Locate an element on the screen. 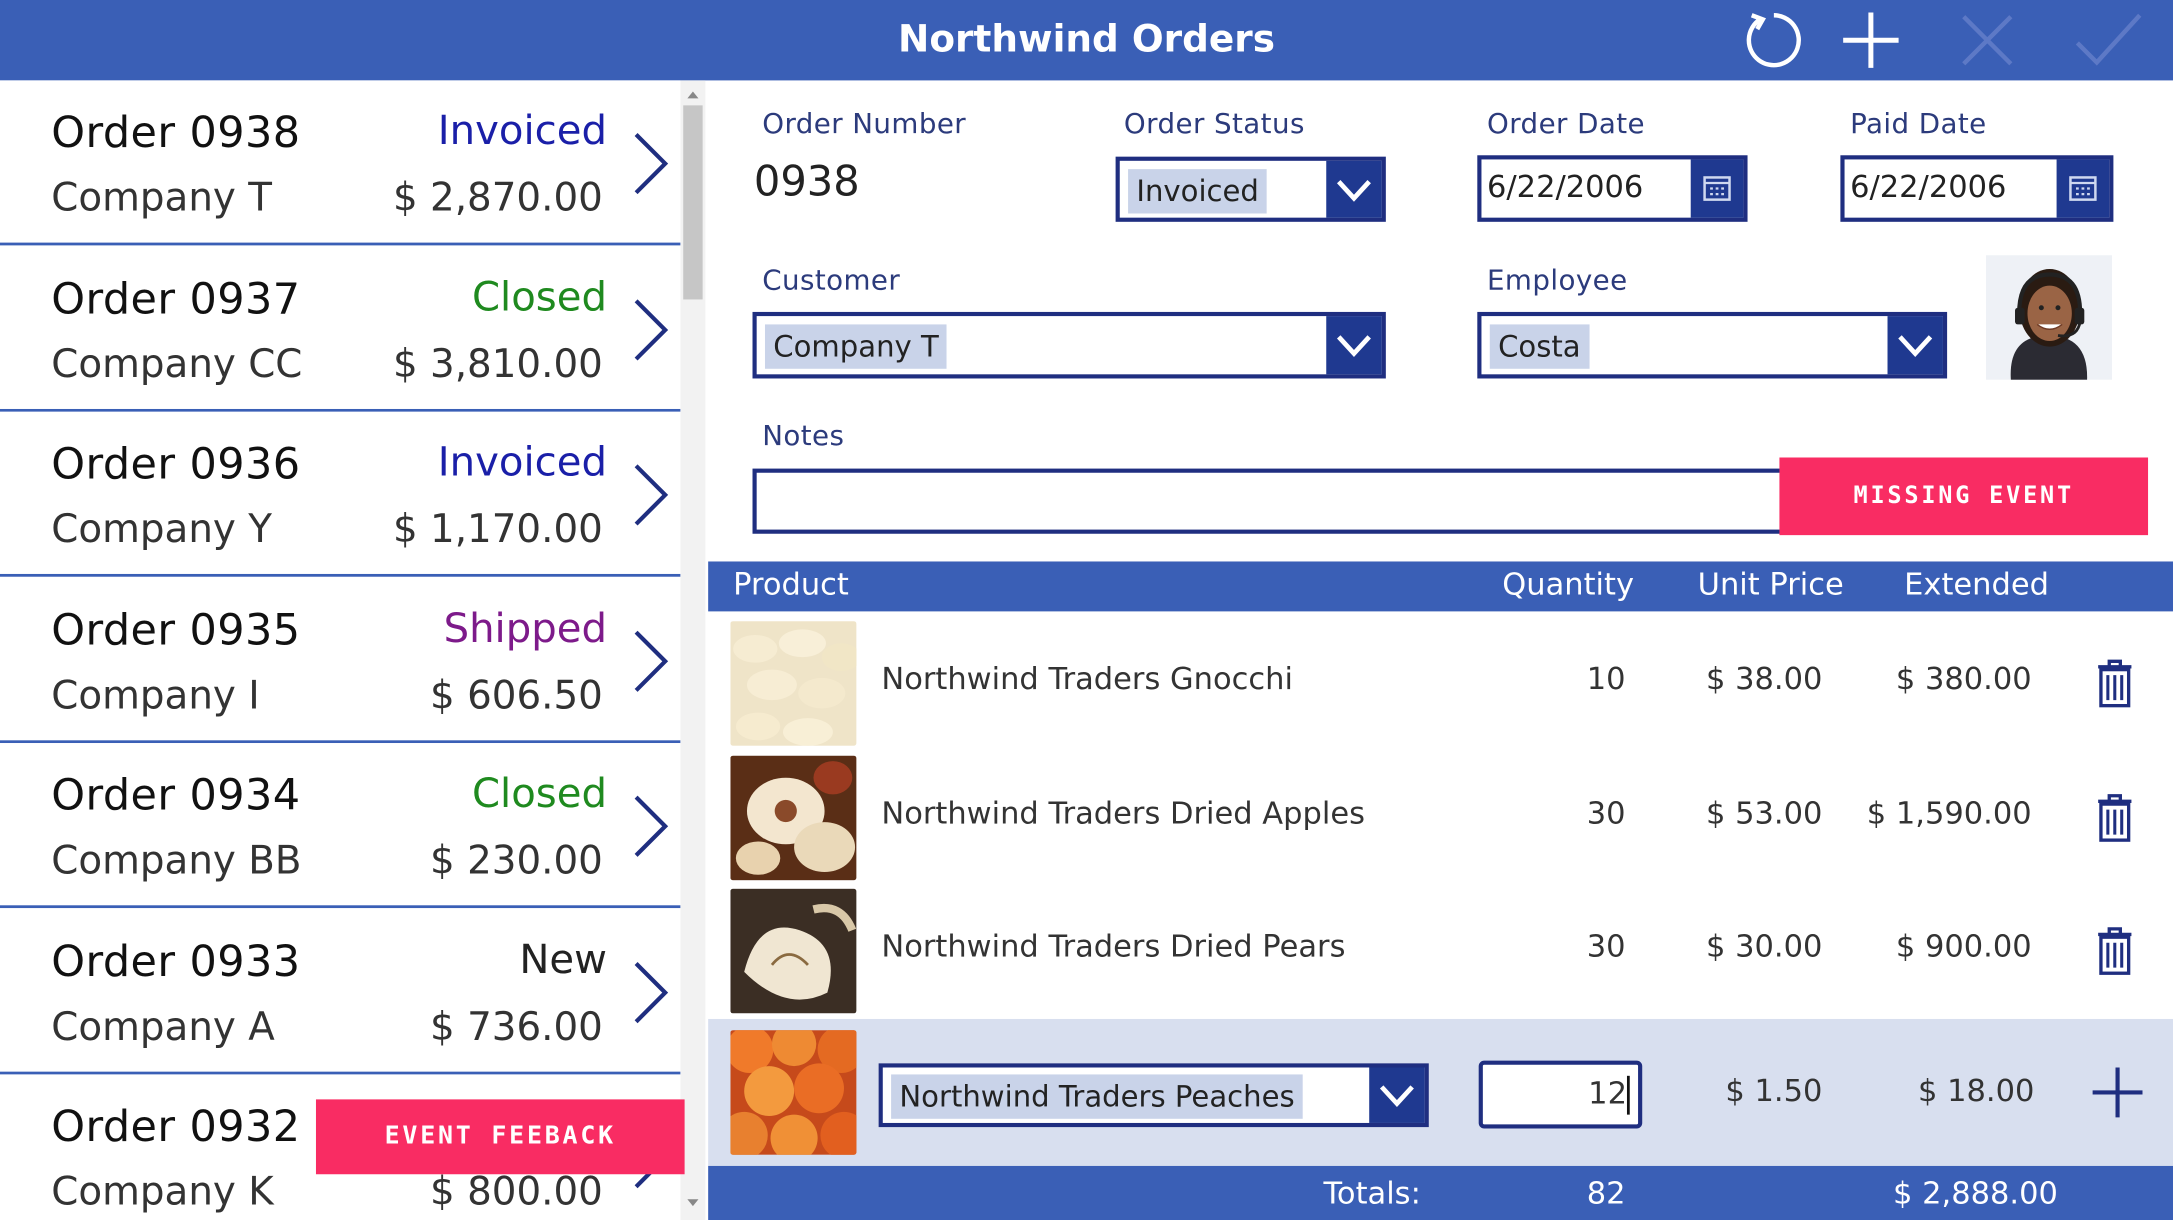 The width and height of the screenshot is (2173, 1220). order-total: $ 1,170.00 is located at coordinates (498, 529).